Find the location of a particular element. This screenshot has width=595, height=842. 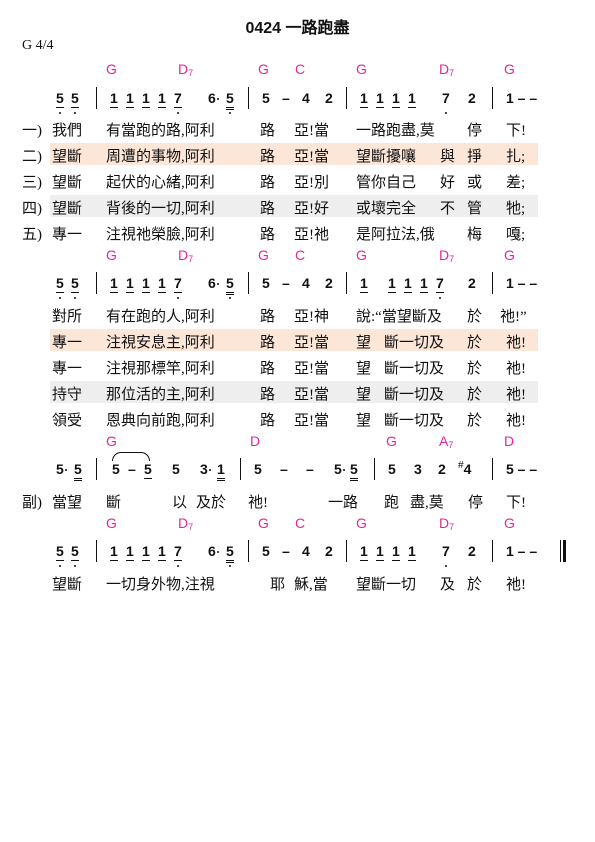

lyric-segment: 那位活的主,阿利 is located at coordinates (160, 395).